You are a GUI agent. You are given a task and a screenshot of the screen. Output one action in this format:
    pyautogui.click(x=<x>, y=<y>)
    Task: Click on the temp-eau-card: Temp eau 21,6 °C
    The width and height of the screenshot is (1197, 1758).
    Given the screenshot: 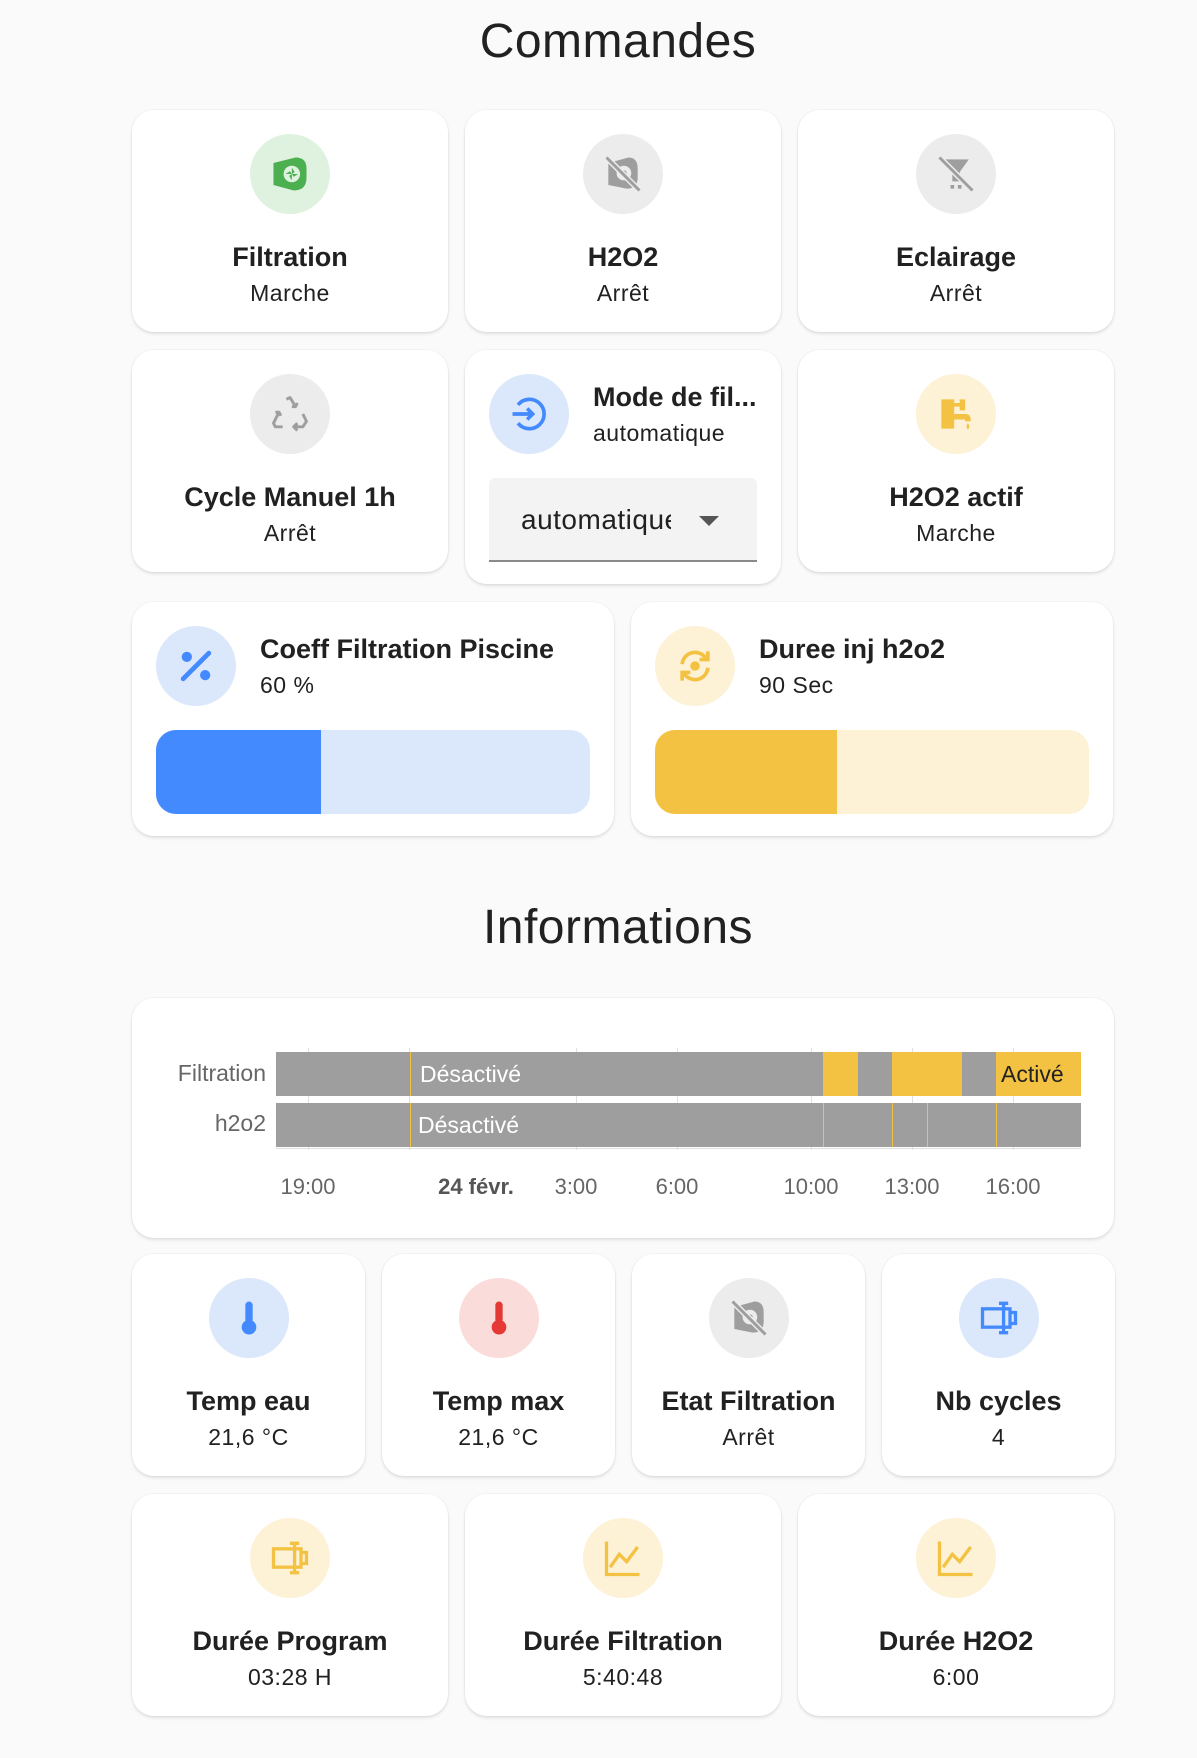 What is the action you would take?
    pyautogui.click(x=248, y=1365)
    